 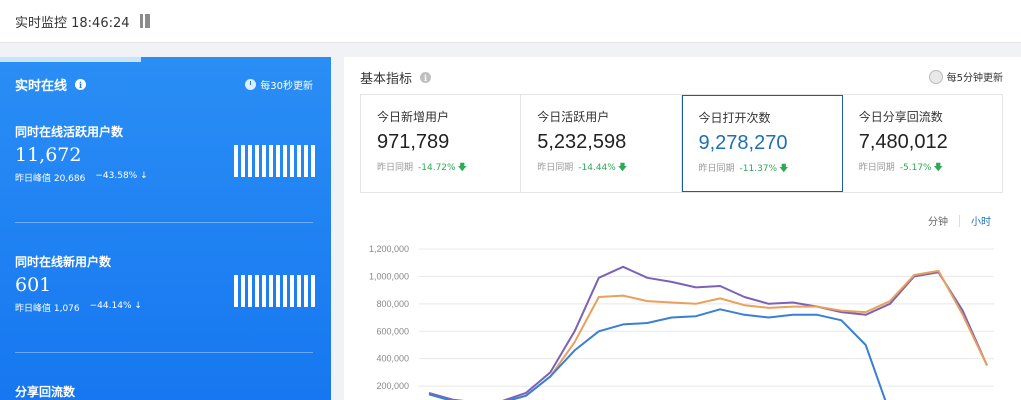 What do you see at coordinates (165, 153) in the screenshot?
I see `metric-active-users: 同时在线活跃用户数 11,672 昨日峰值 20,686 −43.58% ↓` at bounding box center [165, 153].